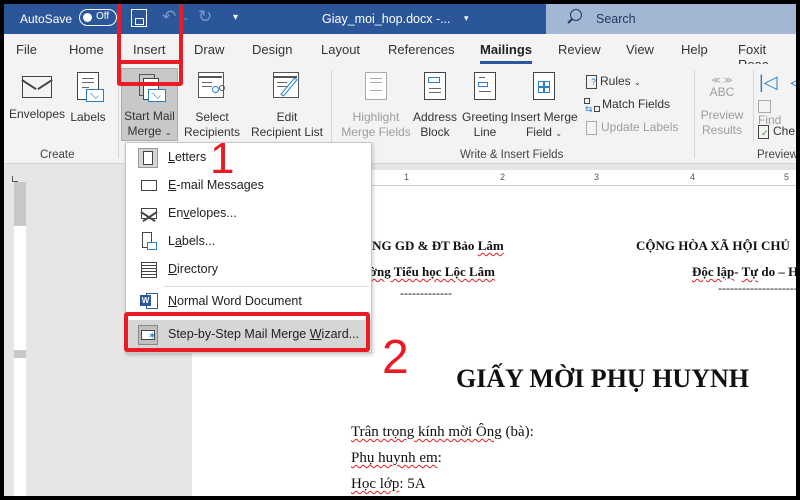 This screenshot has width=800, height=500. I want to click on insert-merge-field-icon, so click(544, 86).